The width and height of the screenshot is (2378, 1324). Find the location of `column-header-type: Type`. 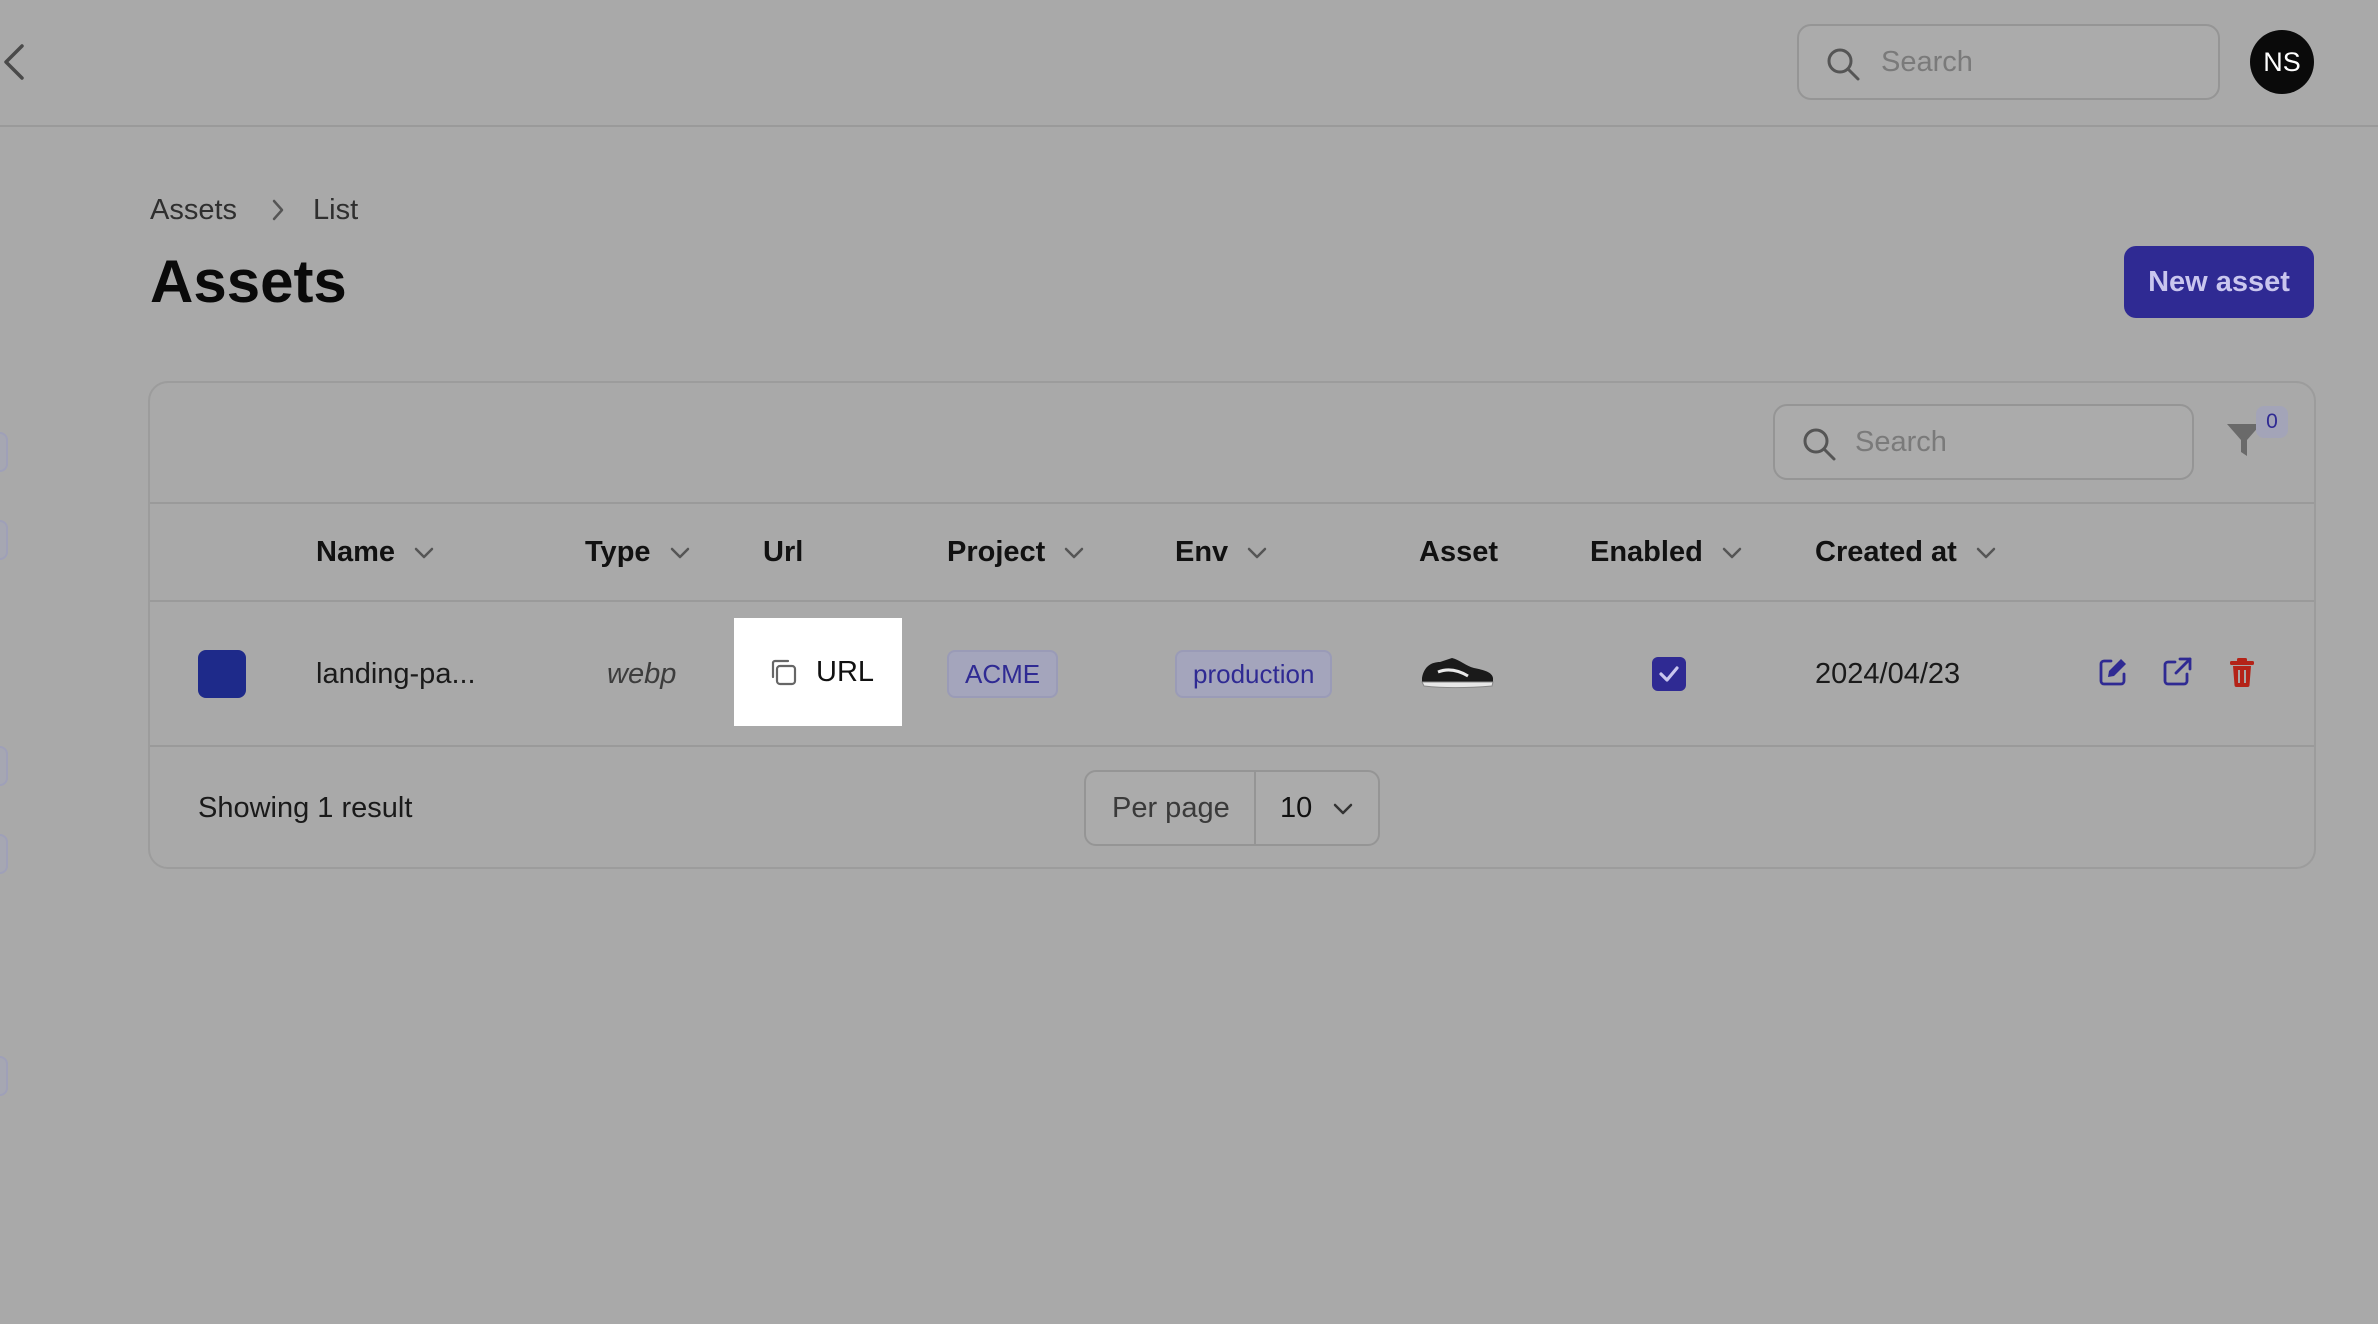

column-header-type: Type is located at coordinates (638, 552).